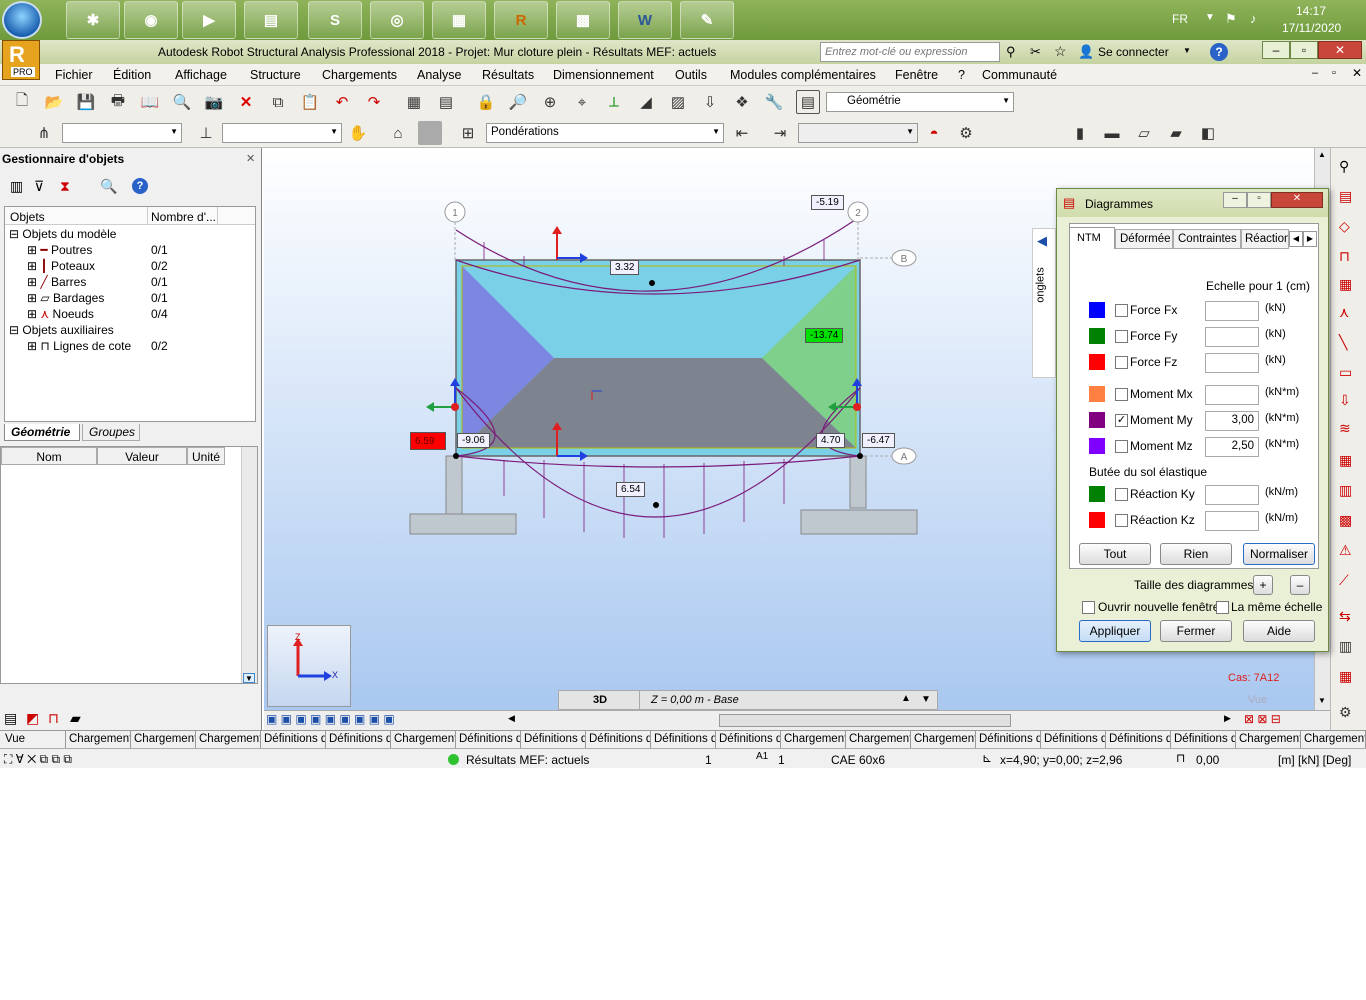 Image resolution: width=1366 pixels, height=1000 pixels. I want to click on window-tab-11: Définitions d, so click(748, 740).